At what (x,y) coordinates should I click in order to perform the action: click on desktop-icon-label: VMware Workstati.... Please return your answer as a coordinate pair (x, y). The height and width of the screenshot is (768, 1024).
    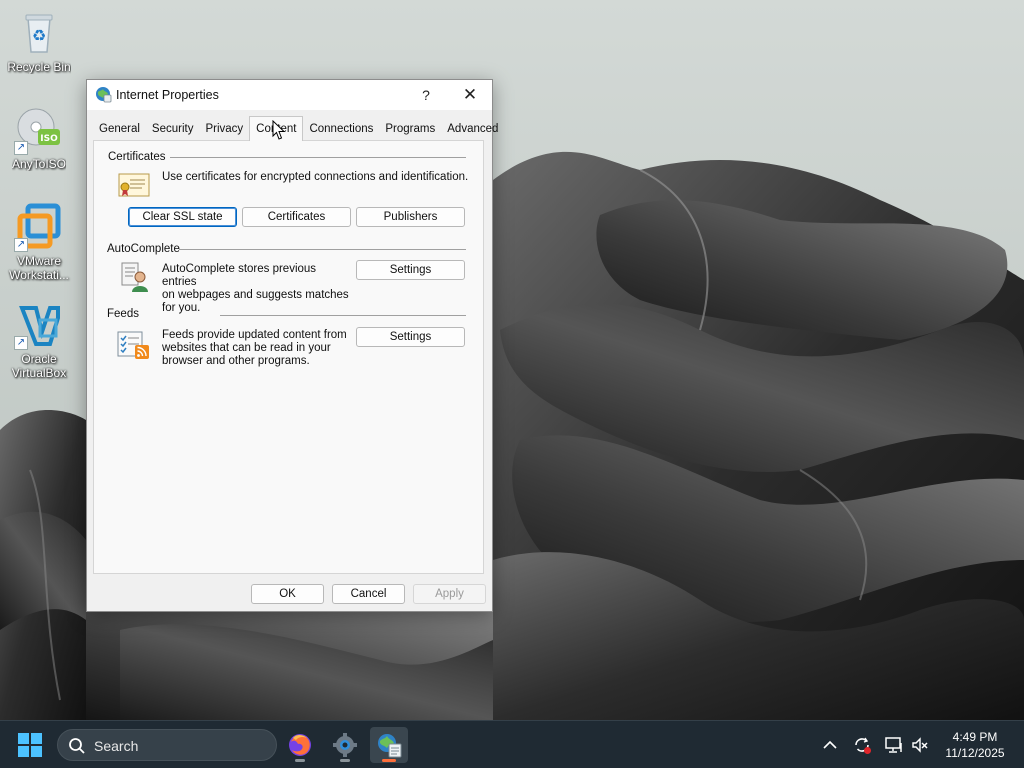
    Looking at the image, I should click on (39, 268).